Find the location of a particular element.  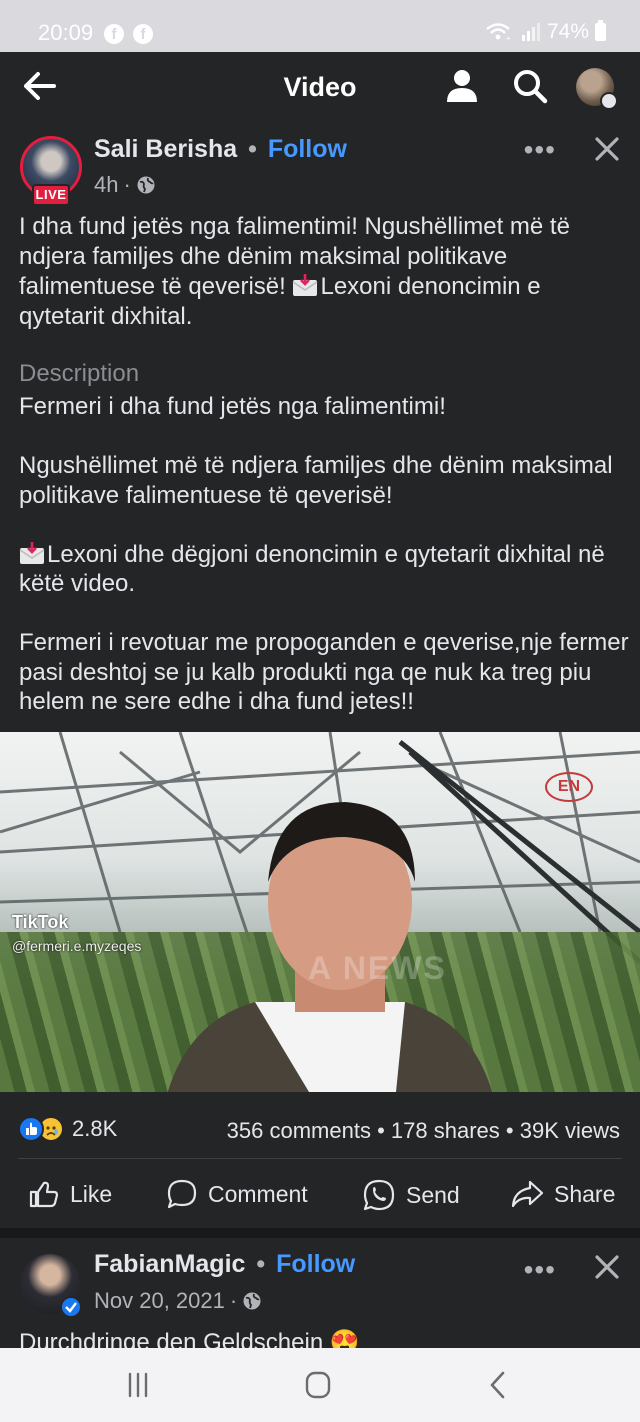

chevron-down-icon is located at coordinates (609, 101).